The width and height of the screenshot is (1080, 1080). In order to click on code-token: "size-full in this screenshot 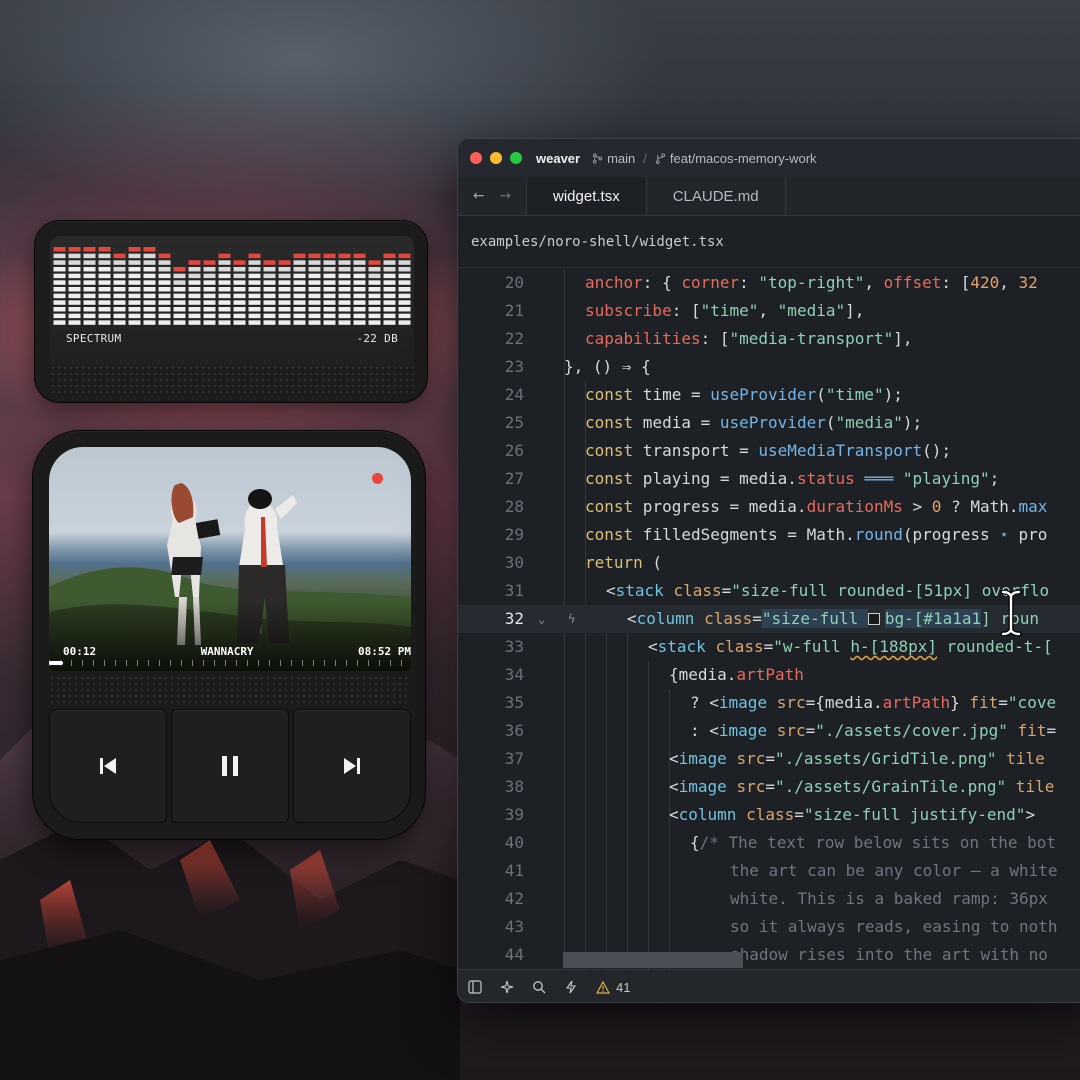, I will do `click(814, 618)`.